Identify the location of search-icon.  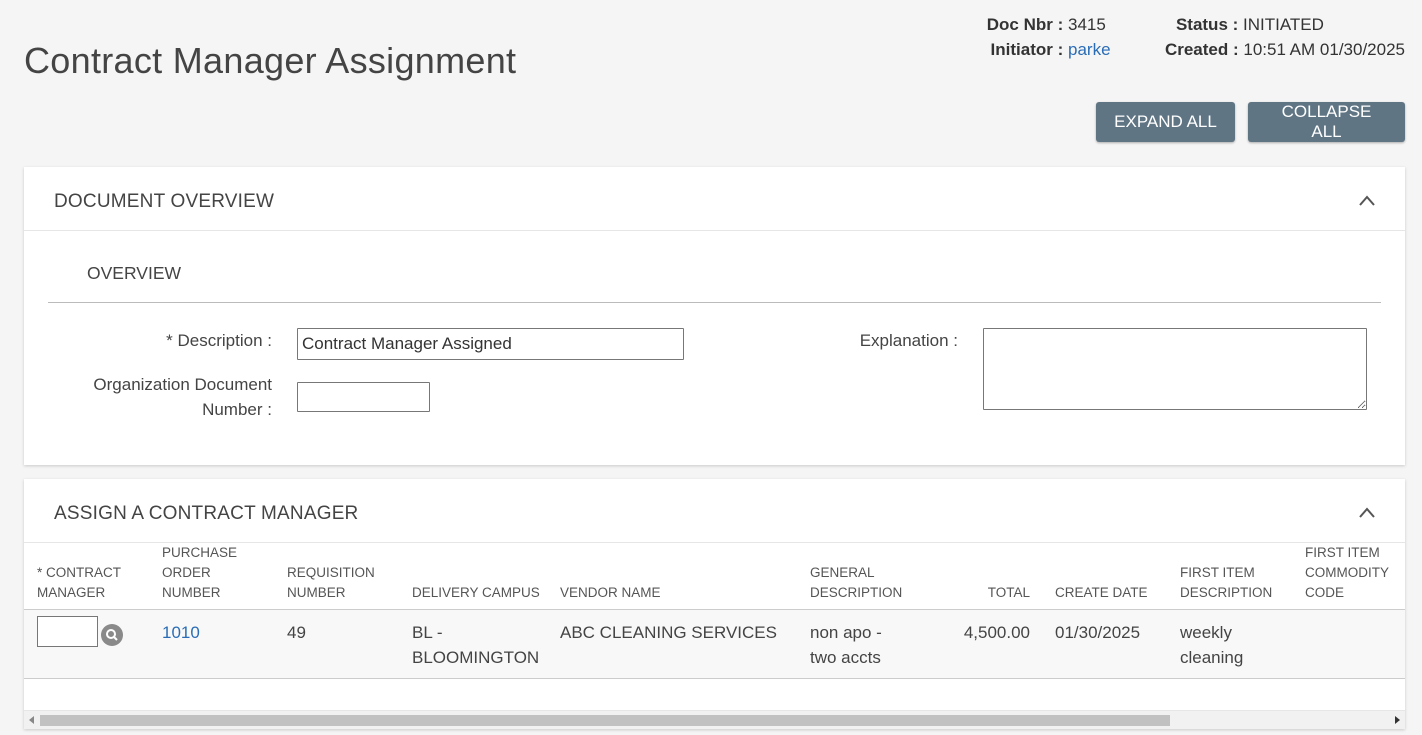
(112, 634).